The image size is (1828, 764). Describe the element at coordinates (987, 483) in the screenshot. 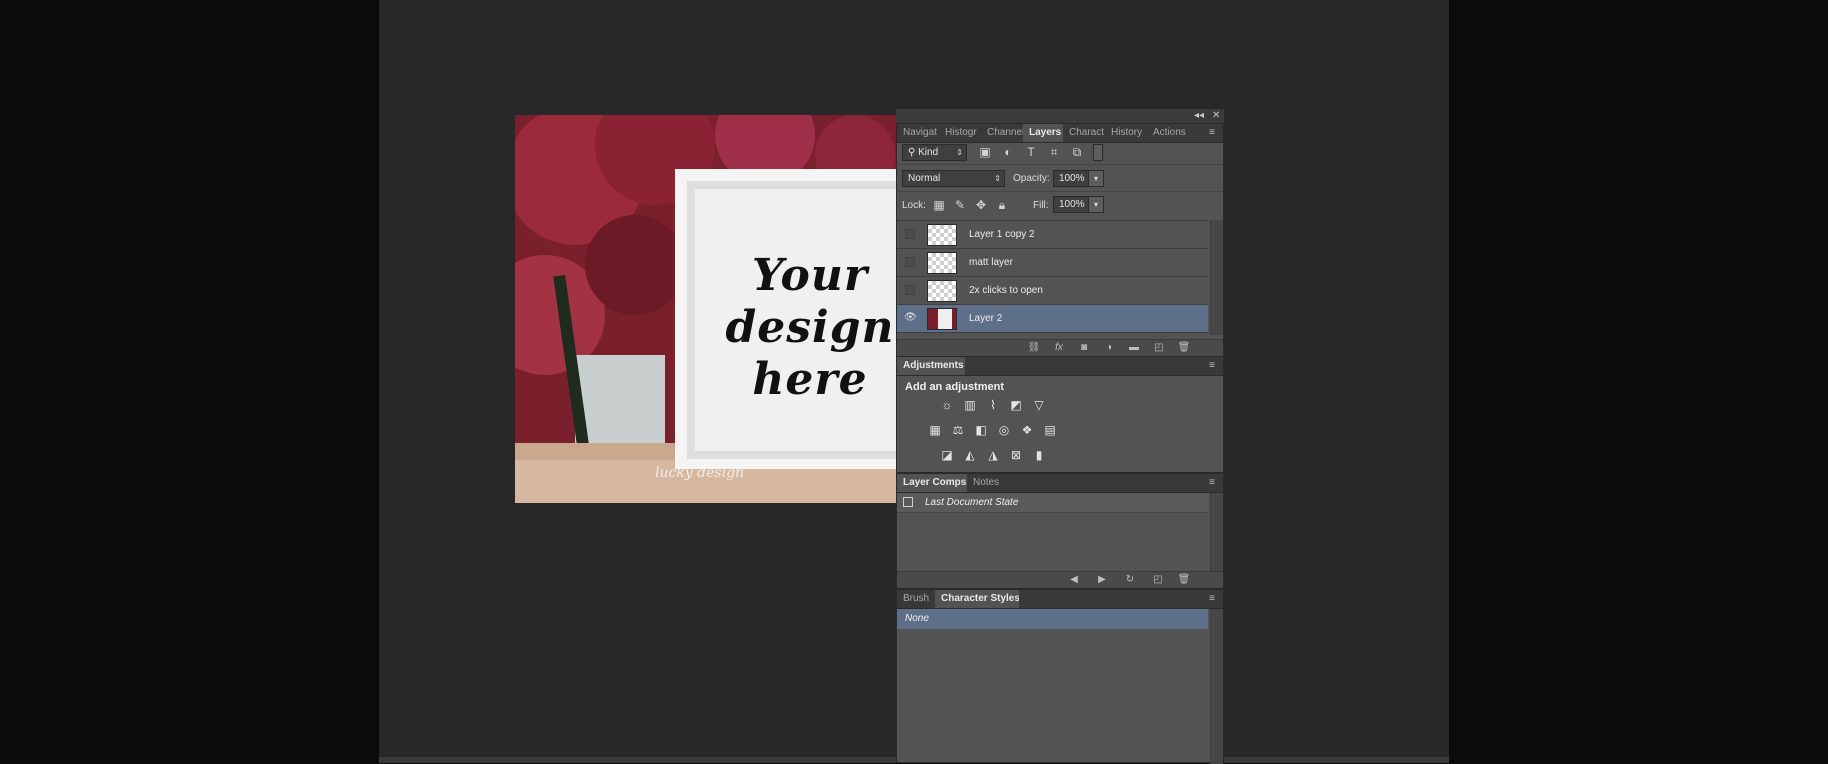

I see `tab-notes: Notes` at that location.